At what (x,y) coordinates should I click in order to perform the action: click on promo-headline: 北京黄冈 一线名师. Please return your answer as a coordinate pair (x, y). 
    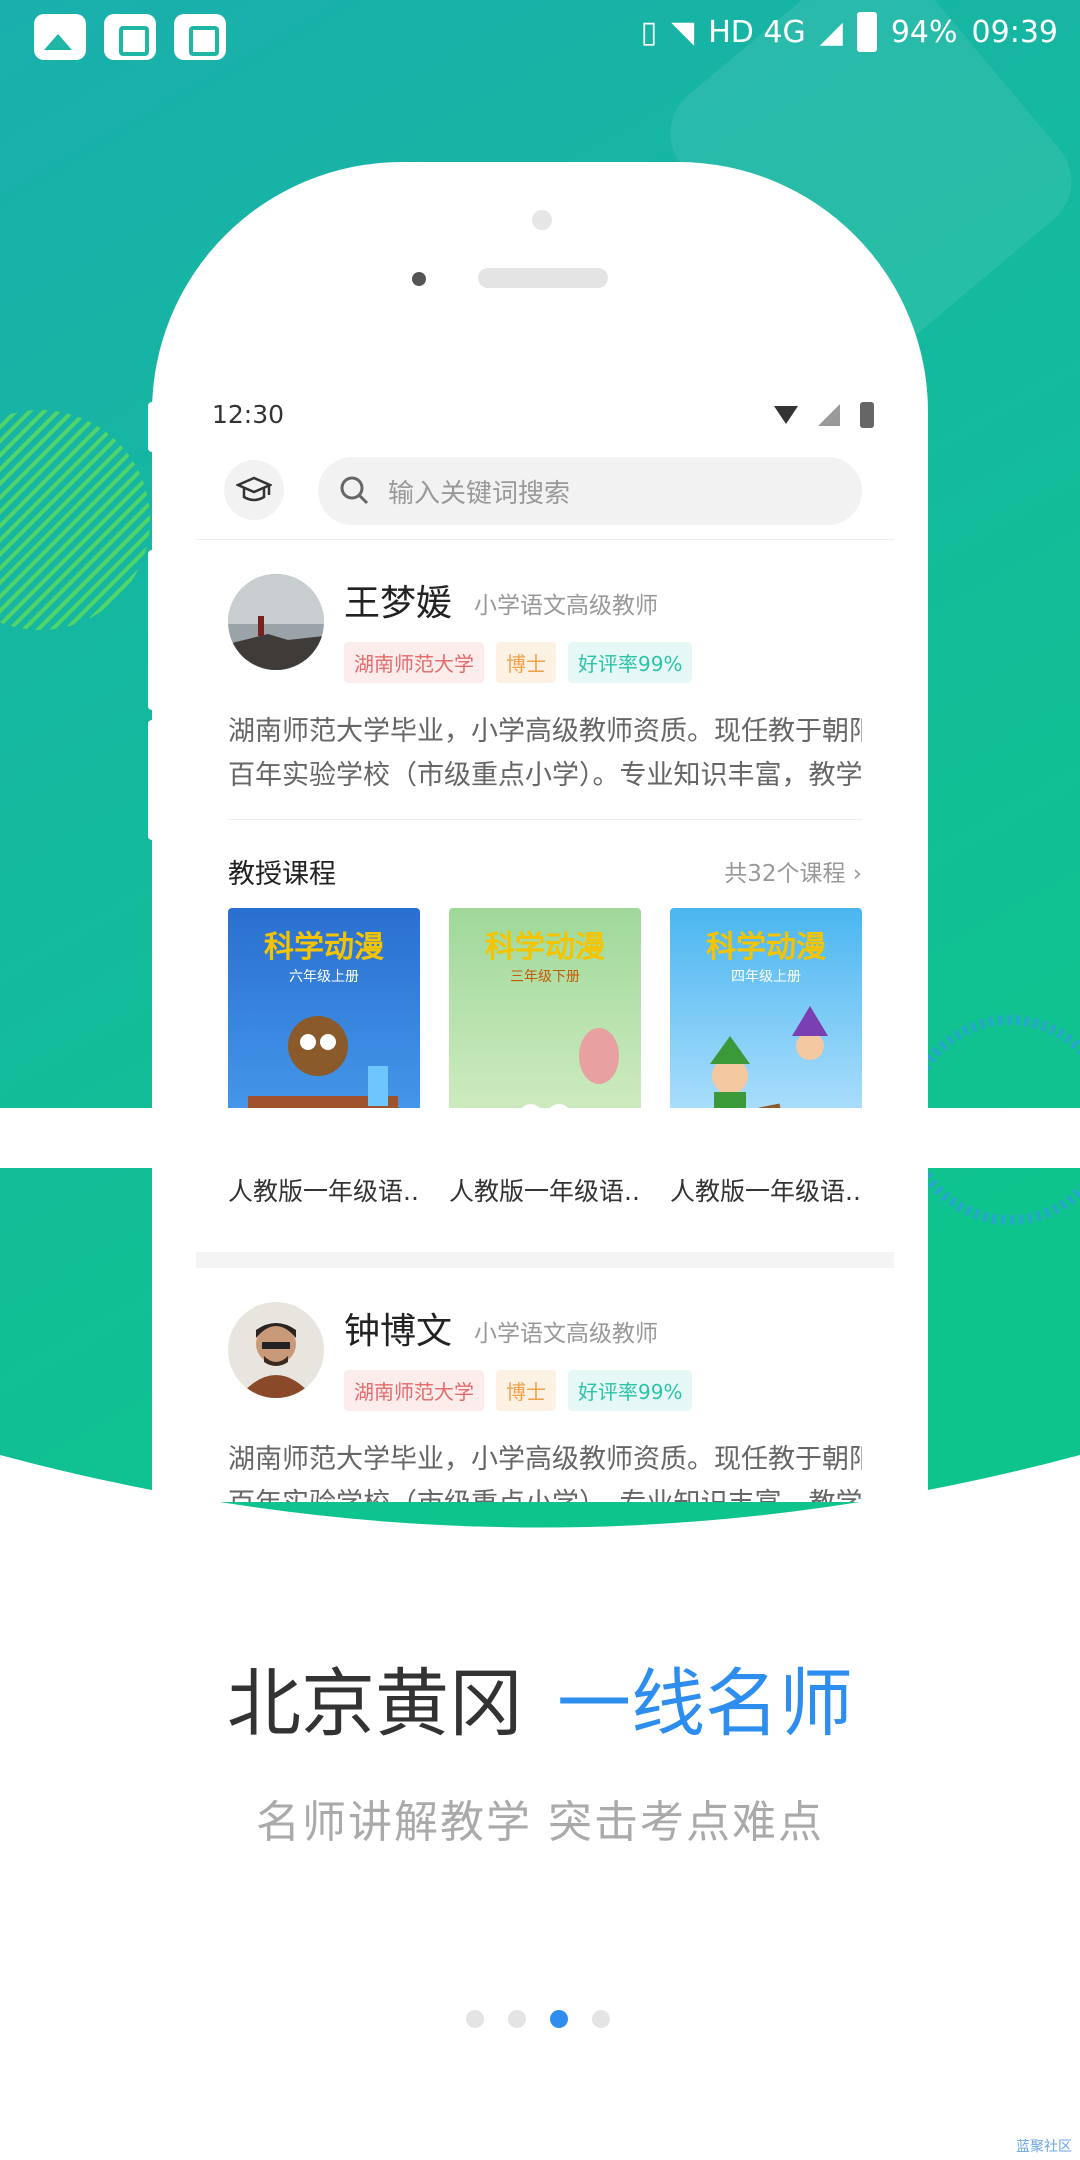
    Looking at the image, I should click on (540, 1697).